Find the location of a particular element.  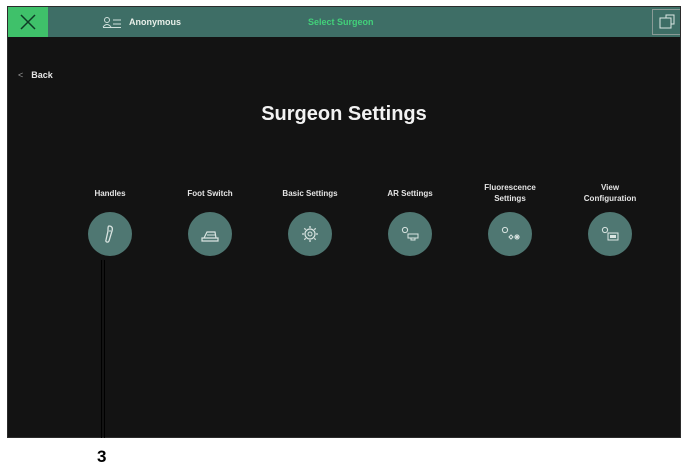

settings-item-fluorescence: Fluorescence Settings is located at coordinates (510, 216).